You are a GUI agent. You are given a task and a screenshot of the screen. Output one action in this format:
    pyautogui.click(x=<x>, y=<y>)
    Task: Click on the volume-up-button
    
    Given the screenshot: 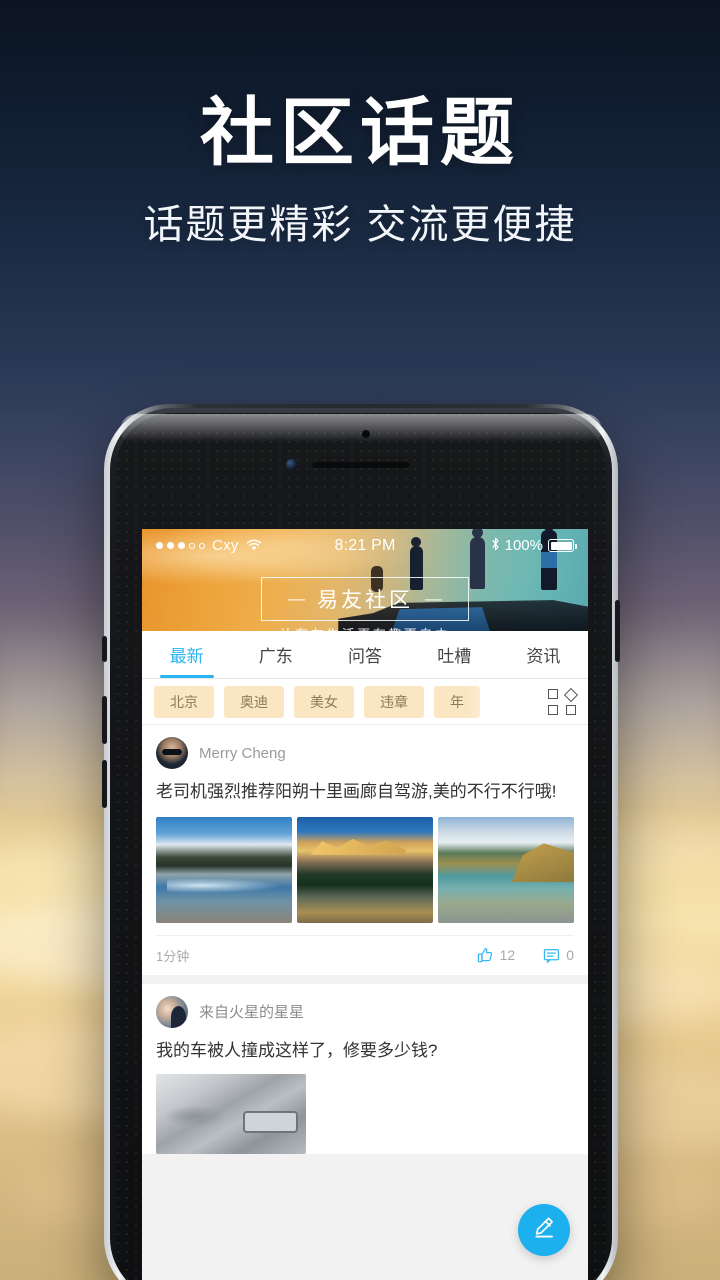 What is the action you would take?
    pyautogui.click(x=104, y=720)
    